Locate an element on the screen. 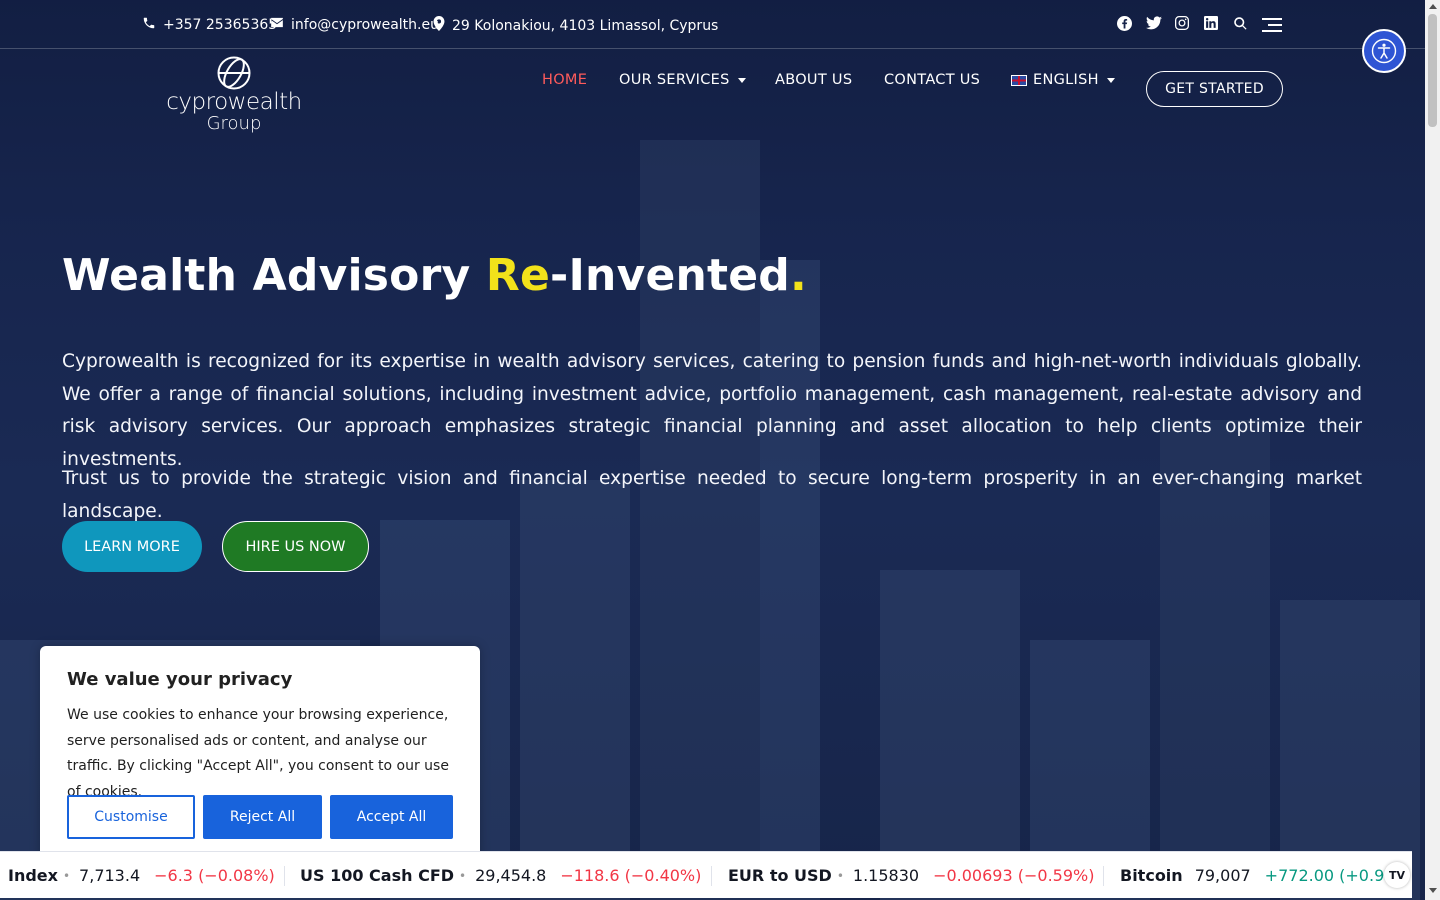 This screenshot has height=900, width=1440. nav-our-services: OUR SERVICES is located at coordinates (682, 80).